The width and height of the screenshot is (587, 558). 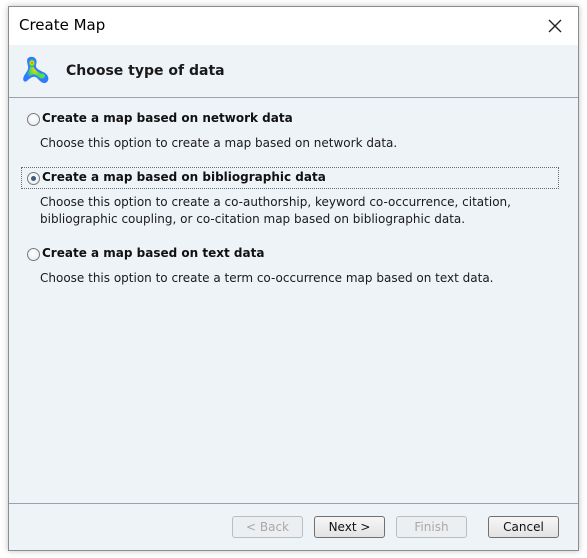 What do you see at coordinates (33, 254) in the screenshot?
I see `radio-text-data` at bounding box center [33, 254].